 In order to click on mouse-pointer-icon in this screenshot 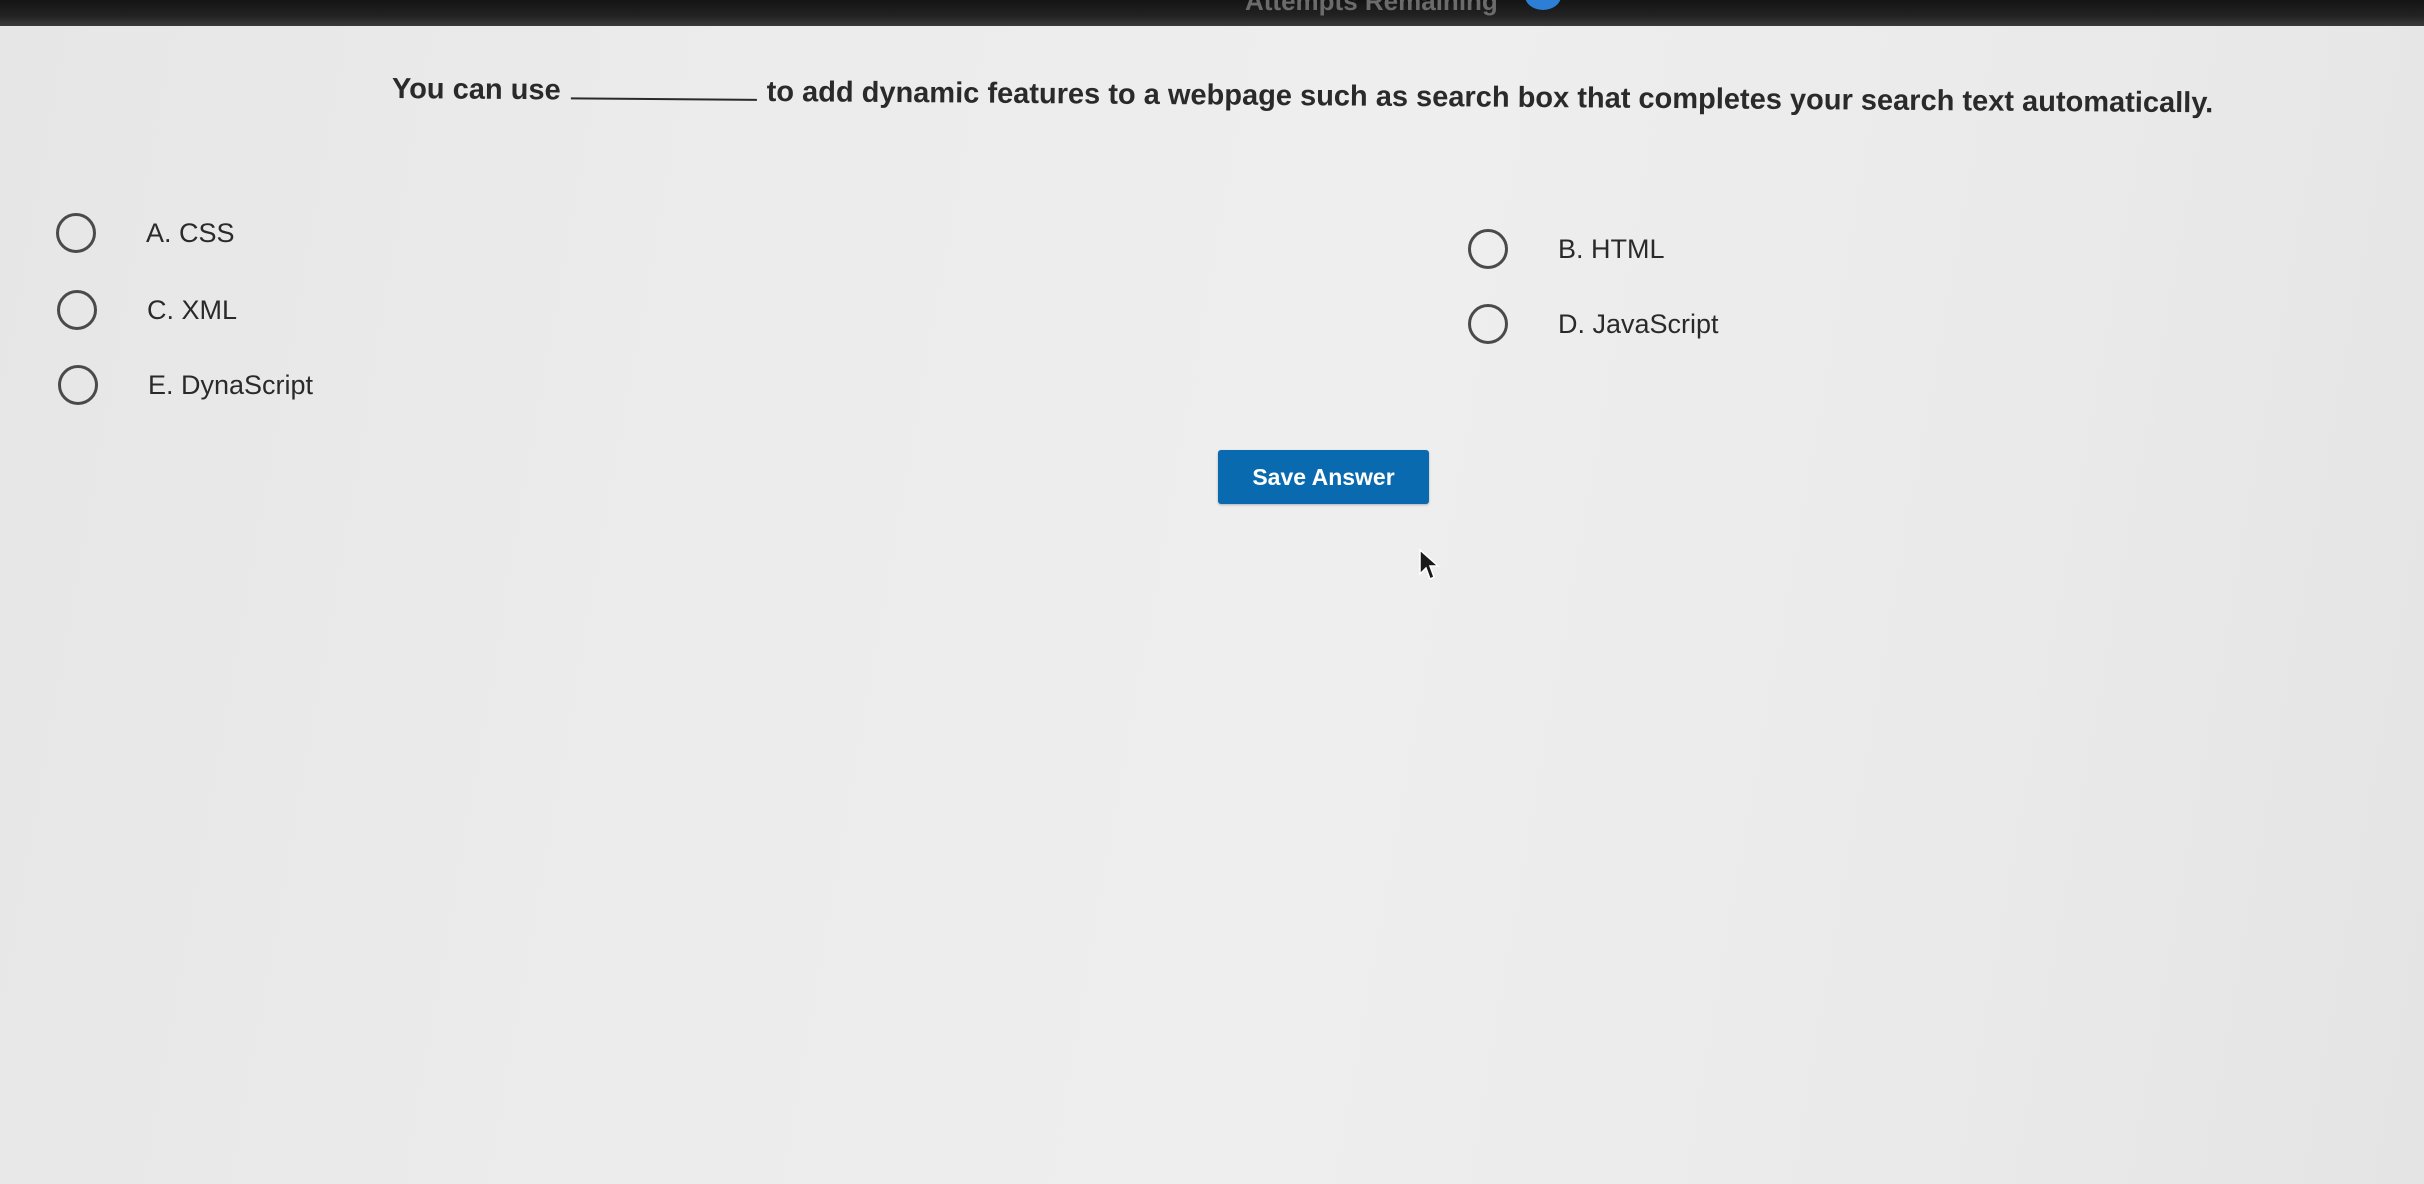, I will do `click(1429, 564)`.